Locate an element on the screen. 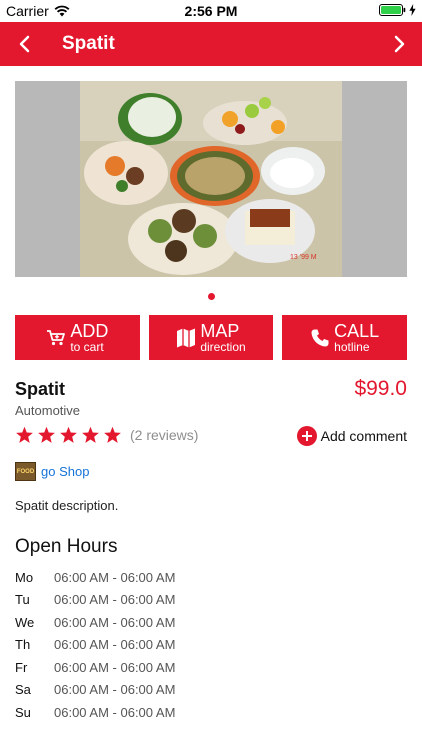 Image resolution: width=422 pixels, height=750 pixels. forward-button is located at coordinates (400, 44).